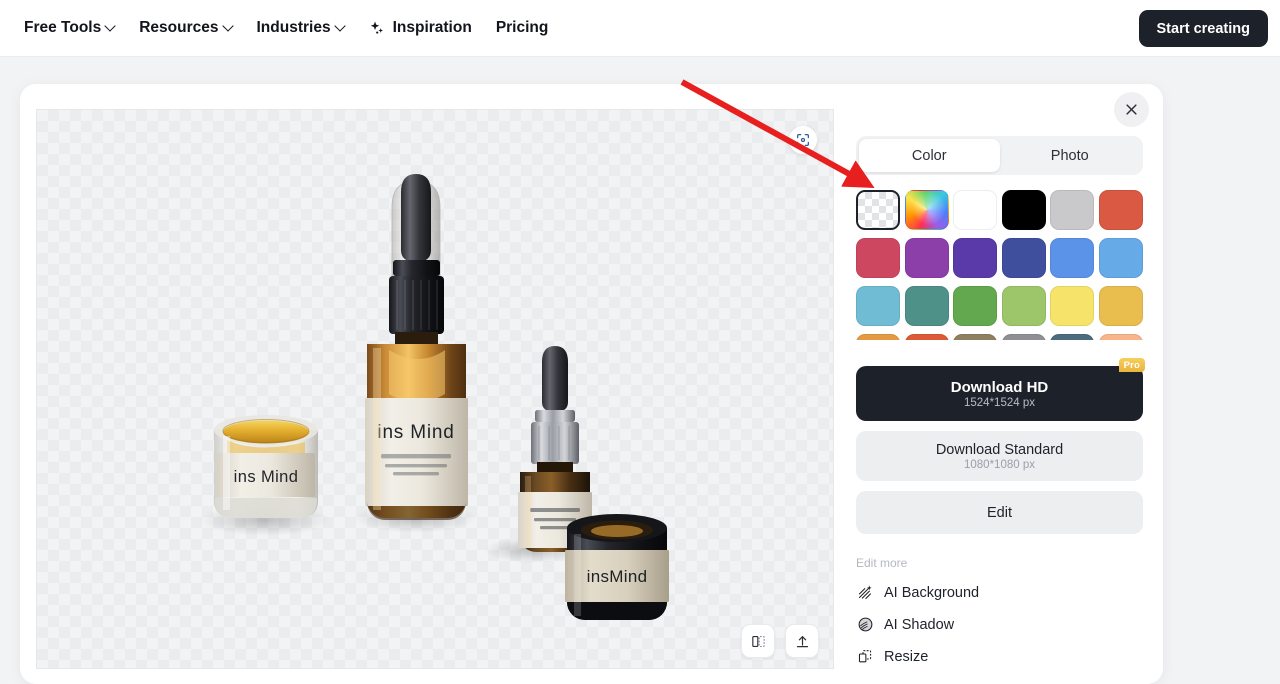 This screenshot has height=684, width=1280. Describe the element at coordinates (780, 641) in the screenshot. I see `canvas-tool-group` at that location.